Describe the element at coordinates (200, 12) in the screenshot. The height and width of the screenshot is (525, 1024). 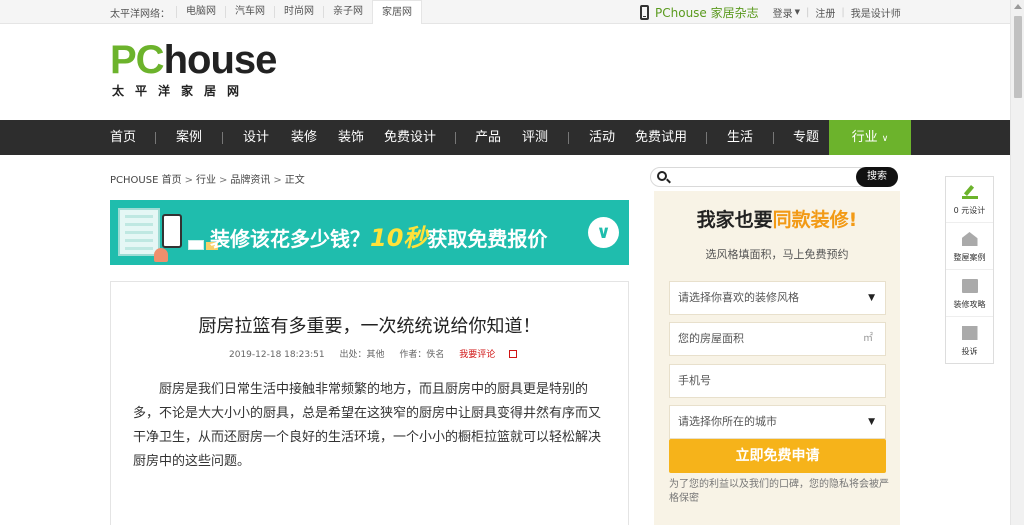
I see `link-pconline: 电脑网` at that location.